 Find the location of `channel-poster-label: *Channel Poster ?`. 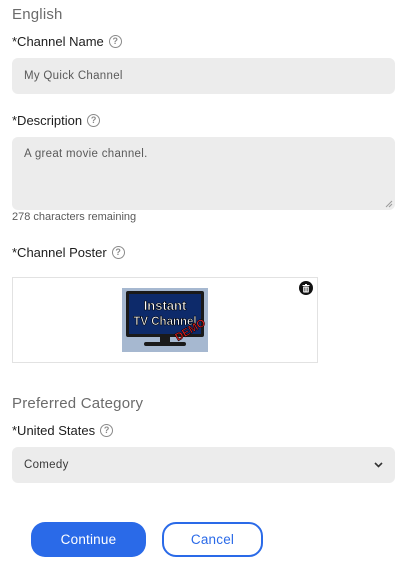

channel-poster-label: *Channel Poster ? is located at coordinates (68, 252).